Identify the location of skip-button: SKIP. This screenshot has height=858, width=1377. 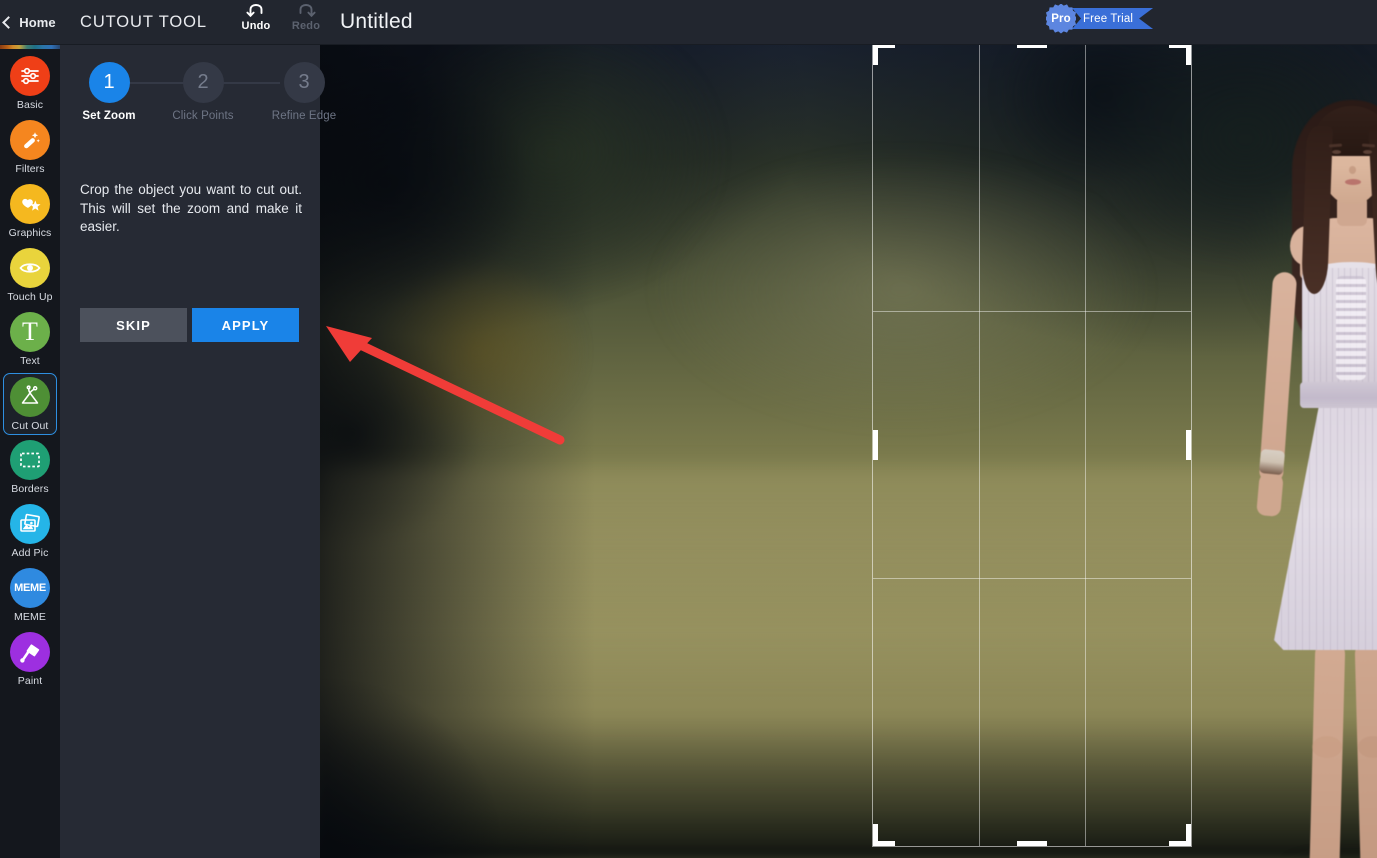
(133, 325).